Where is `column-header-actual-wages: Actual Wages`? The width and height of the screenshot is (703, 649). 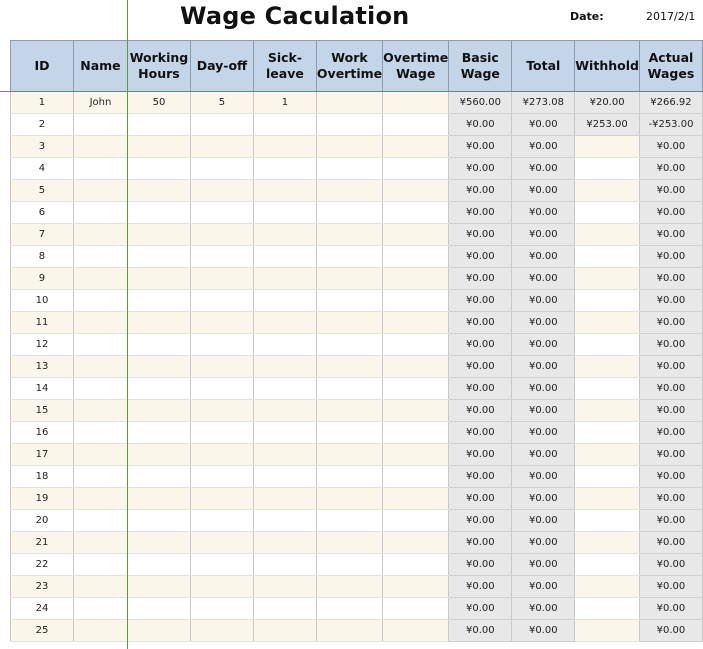
column-header-actual-wages: Actual Wages is located at coordinates (670, 66).